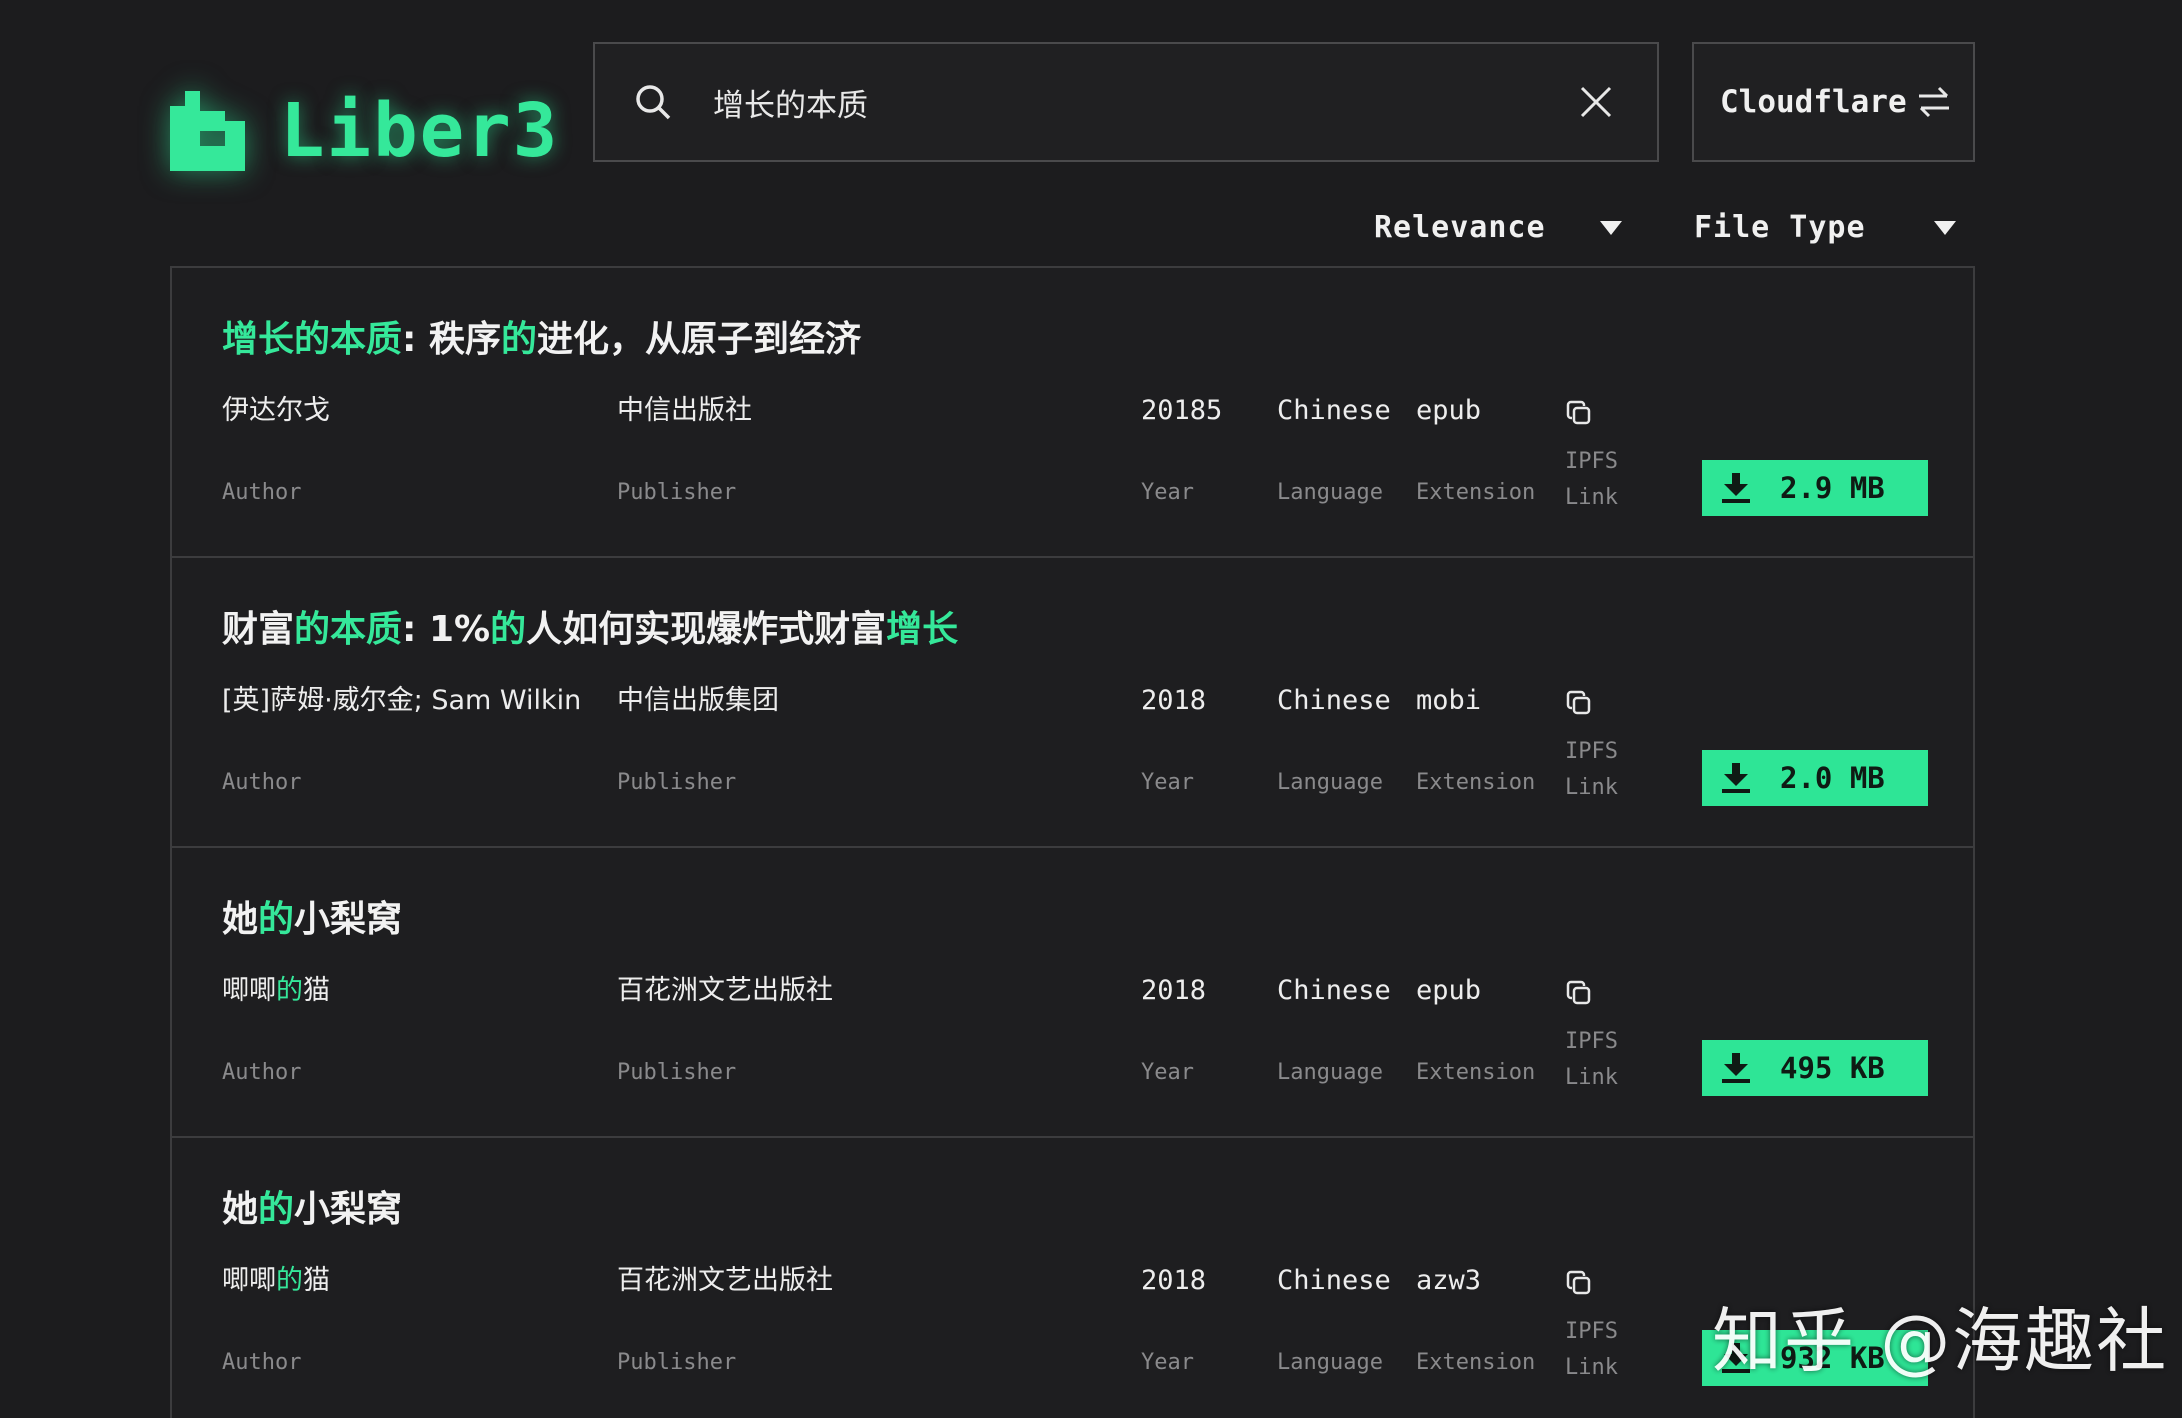 The width and height of the screenshot is (2182, 1418). What do you see at coordinates (698, 700) in the screenshot?
I see `publisher-value: 中信出版集团` at bounding box center [698, 700].